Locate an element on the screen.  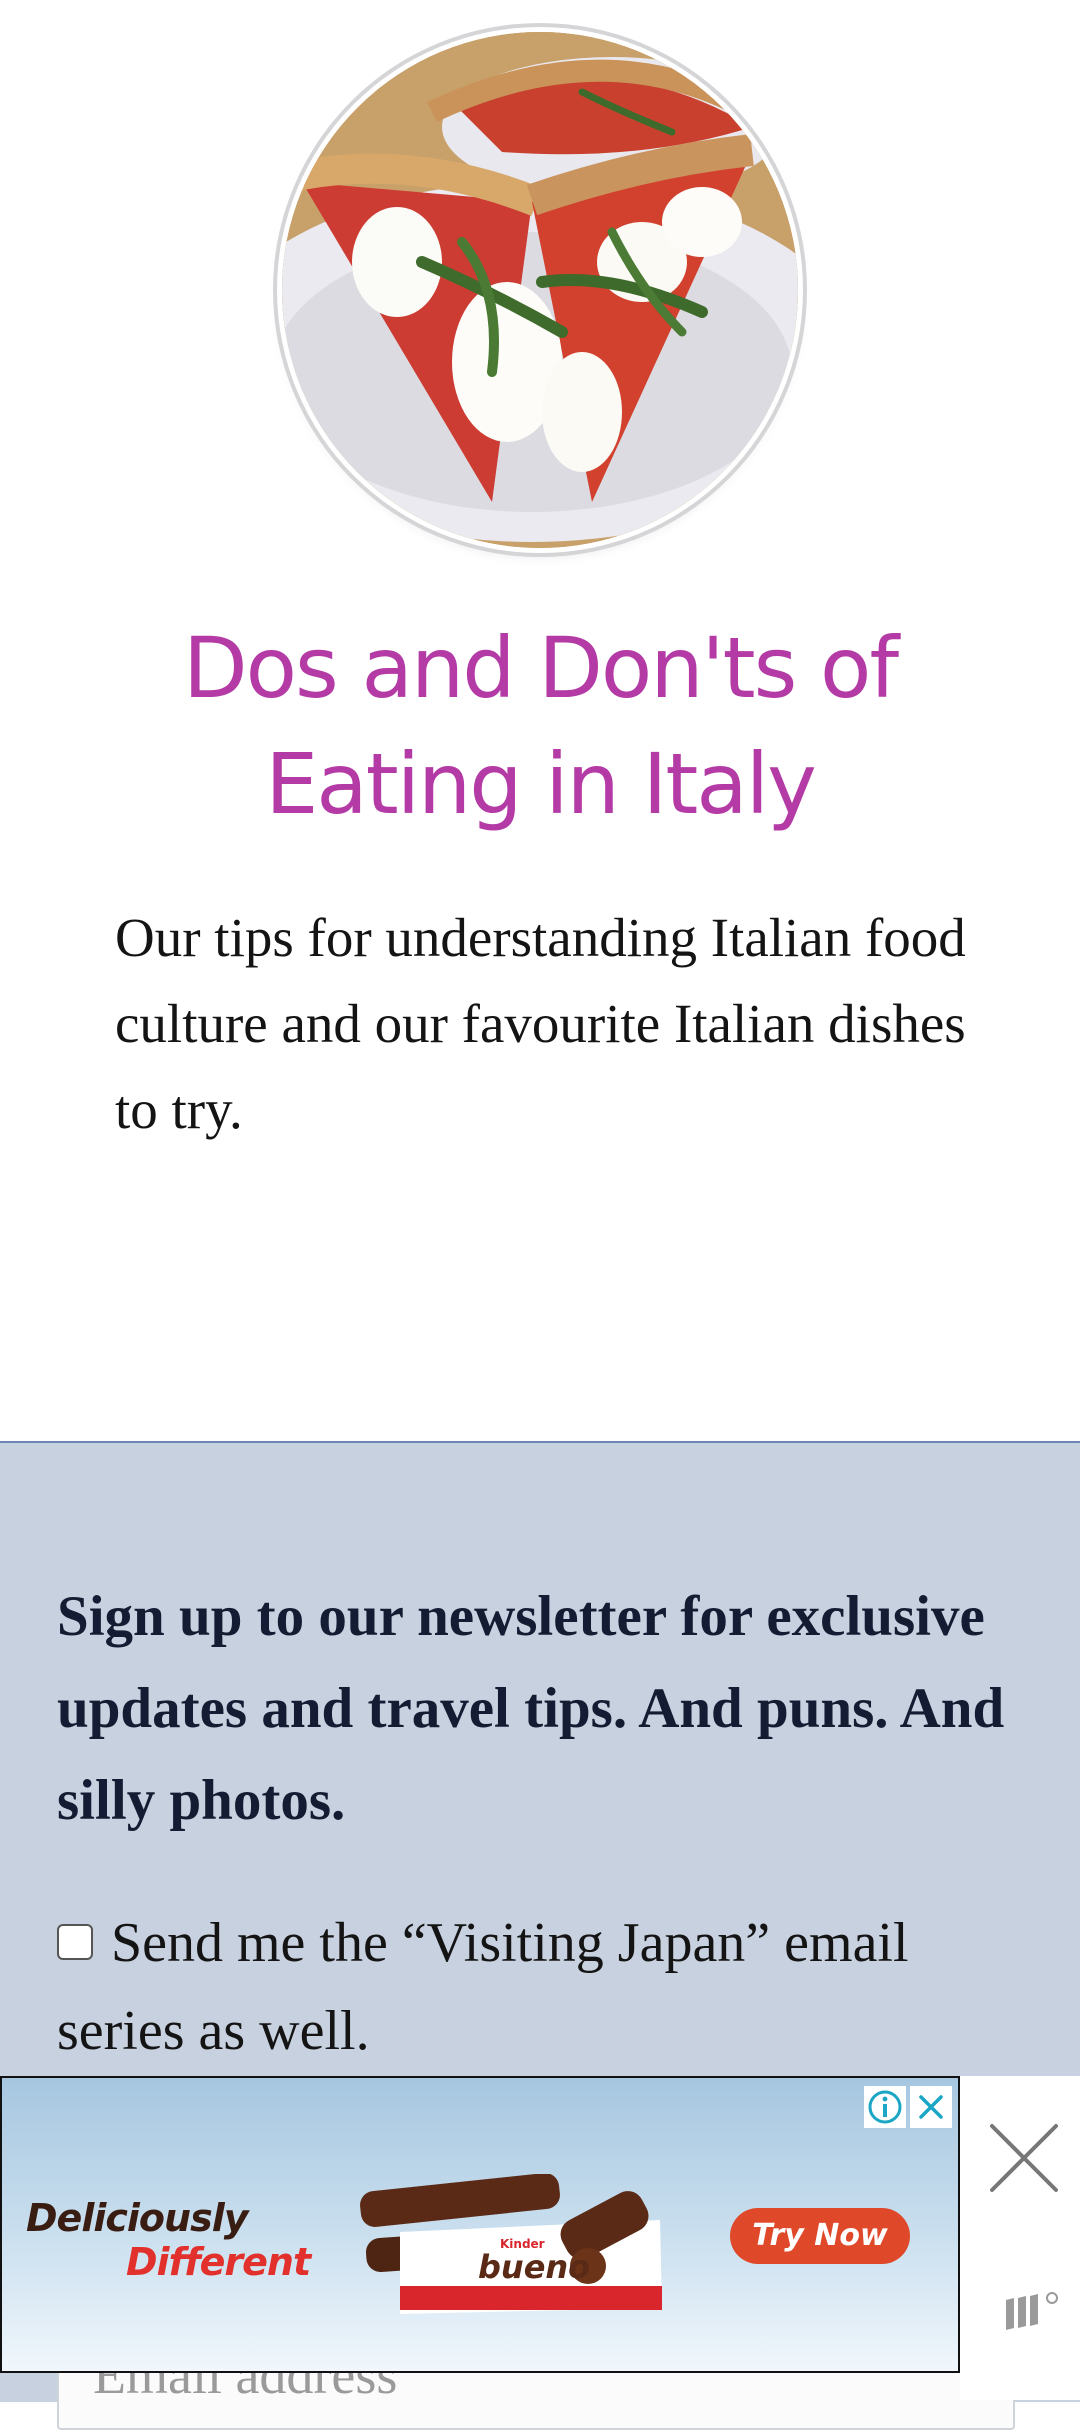
article-title: Dos and Don'ts of Eating in Italy is located at coordinates (540, 726).